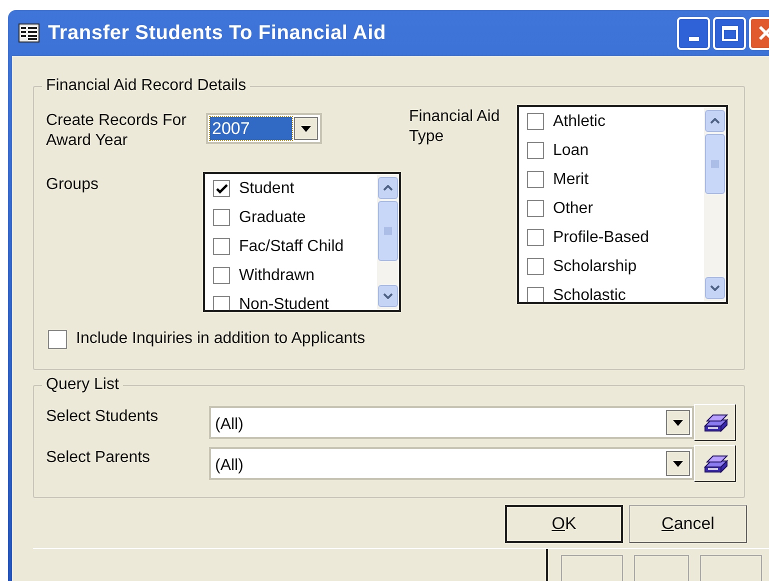 This screenshot has height=581, width=769. What do you see at coordinates (73, 185) in the screenshot?
I see `field-label: Groups` at bounding box center [73, 185].